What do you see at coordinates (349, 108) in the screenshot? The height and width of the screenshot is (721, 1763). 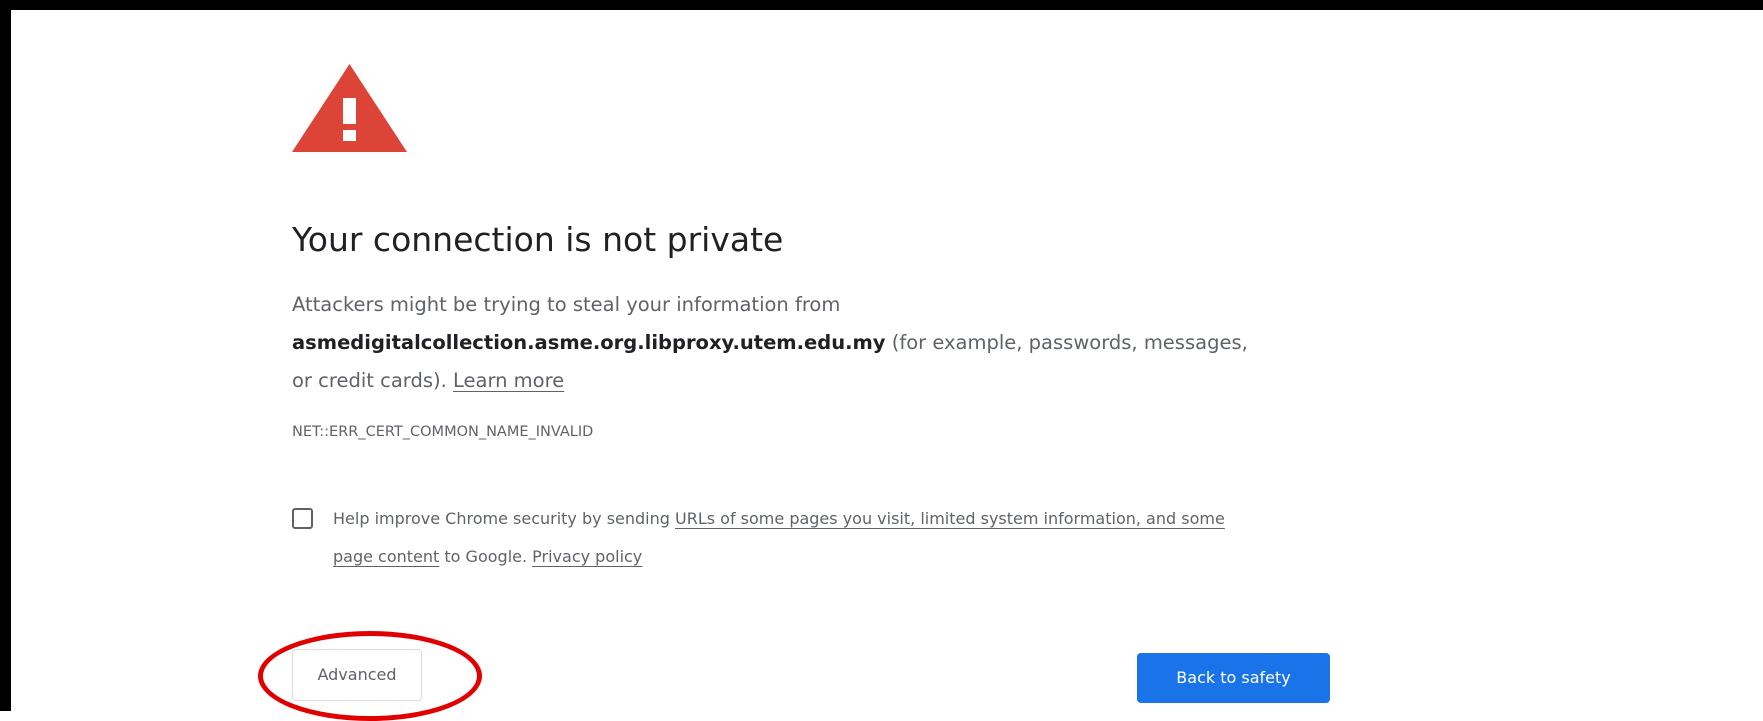 I see `warning-triangle-icon` at bounding box center [349, 108].